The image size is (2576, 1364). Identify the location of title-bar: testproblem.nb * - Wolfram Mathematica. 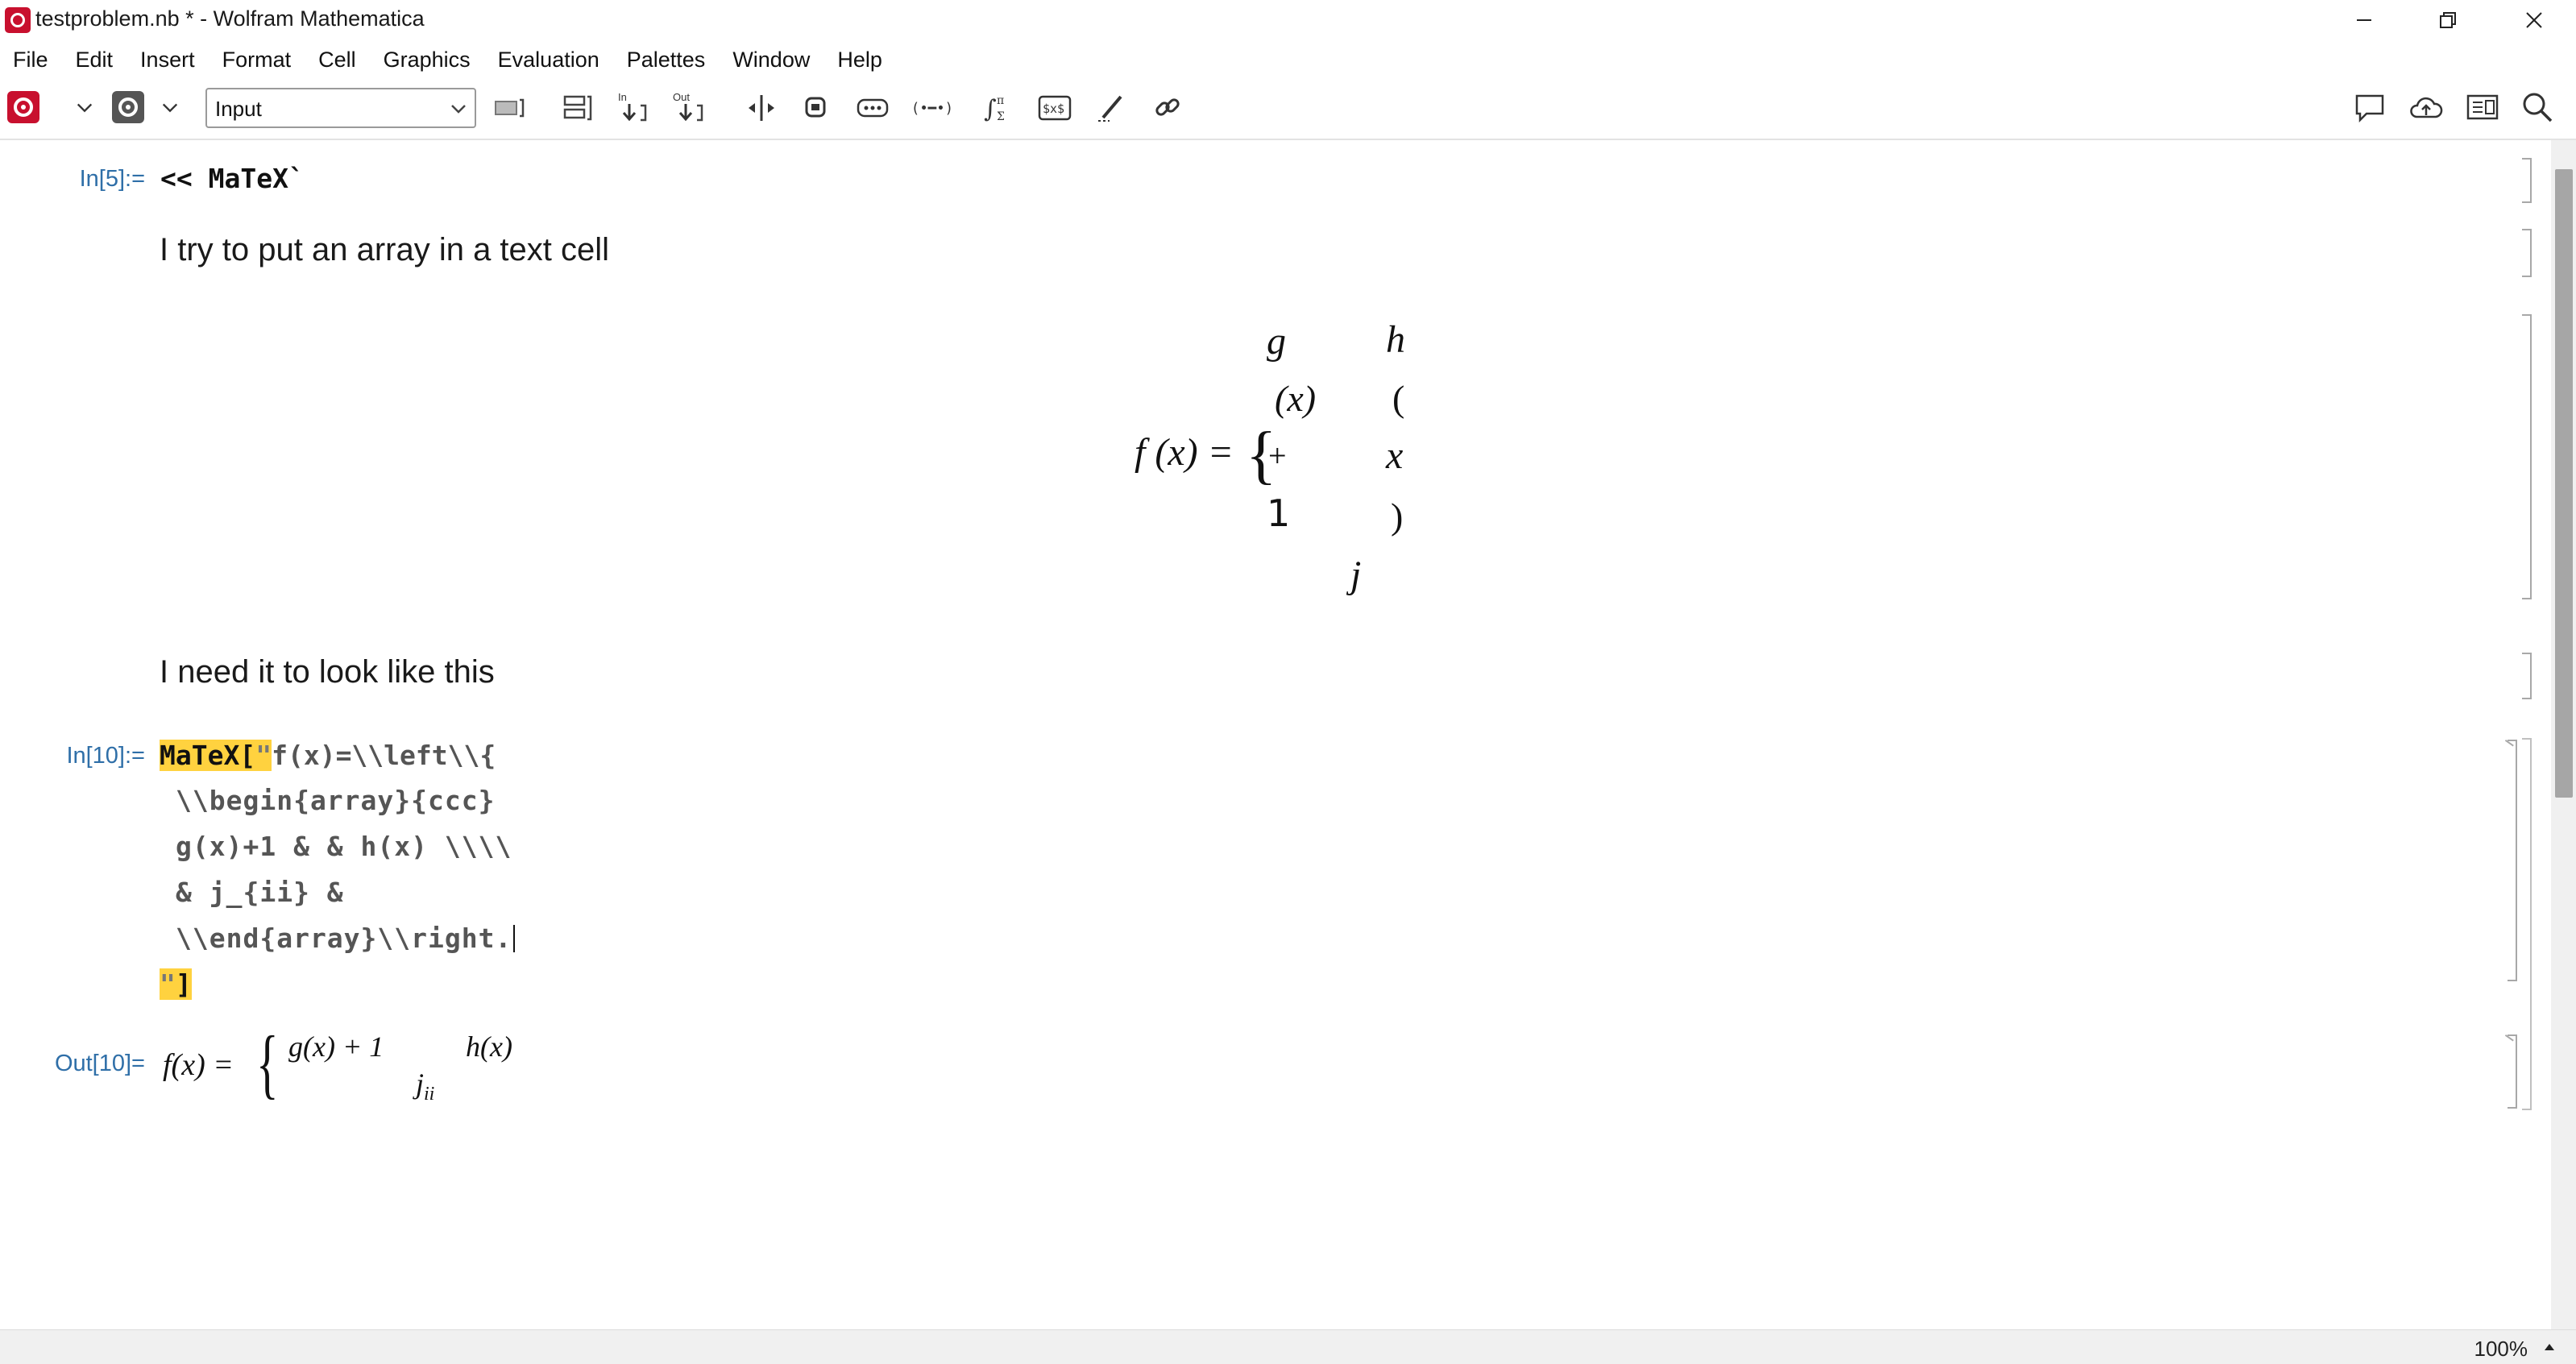
(1288, 20).